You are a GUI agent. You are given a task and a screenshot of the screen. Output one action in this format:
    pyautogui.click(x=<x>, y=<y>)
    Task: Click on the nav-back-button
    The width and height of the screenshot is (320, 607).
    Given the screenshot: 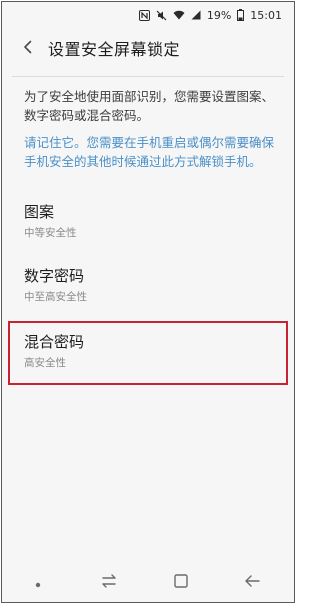 What is the action you would take?
    pyautogui.click(x=252, y=582)
    